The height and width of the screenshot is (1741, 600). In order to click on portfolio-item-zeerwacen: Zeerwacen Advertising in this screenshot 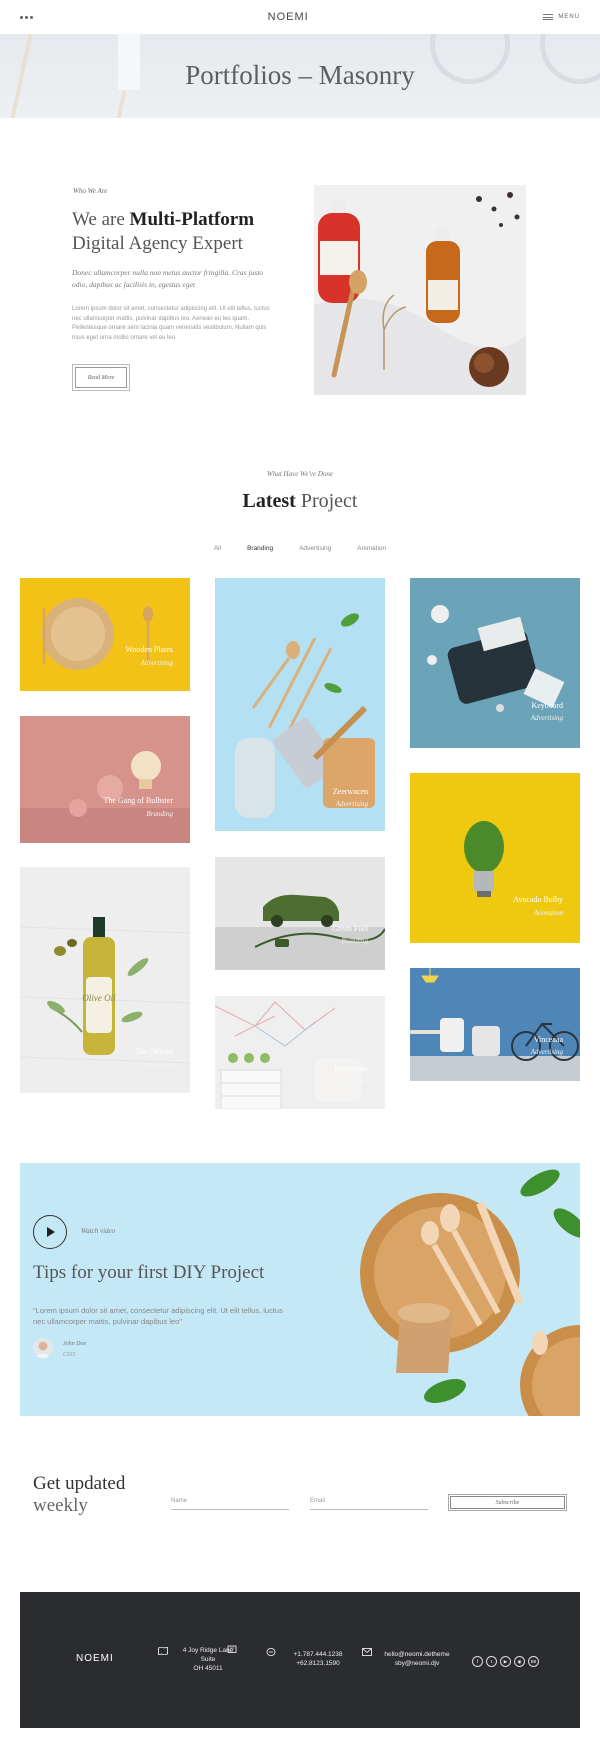, I will do `click(300, 704)`.